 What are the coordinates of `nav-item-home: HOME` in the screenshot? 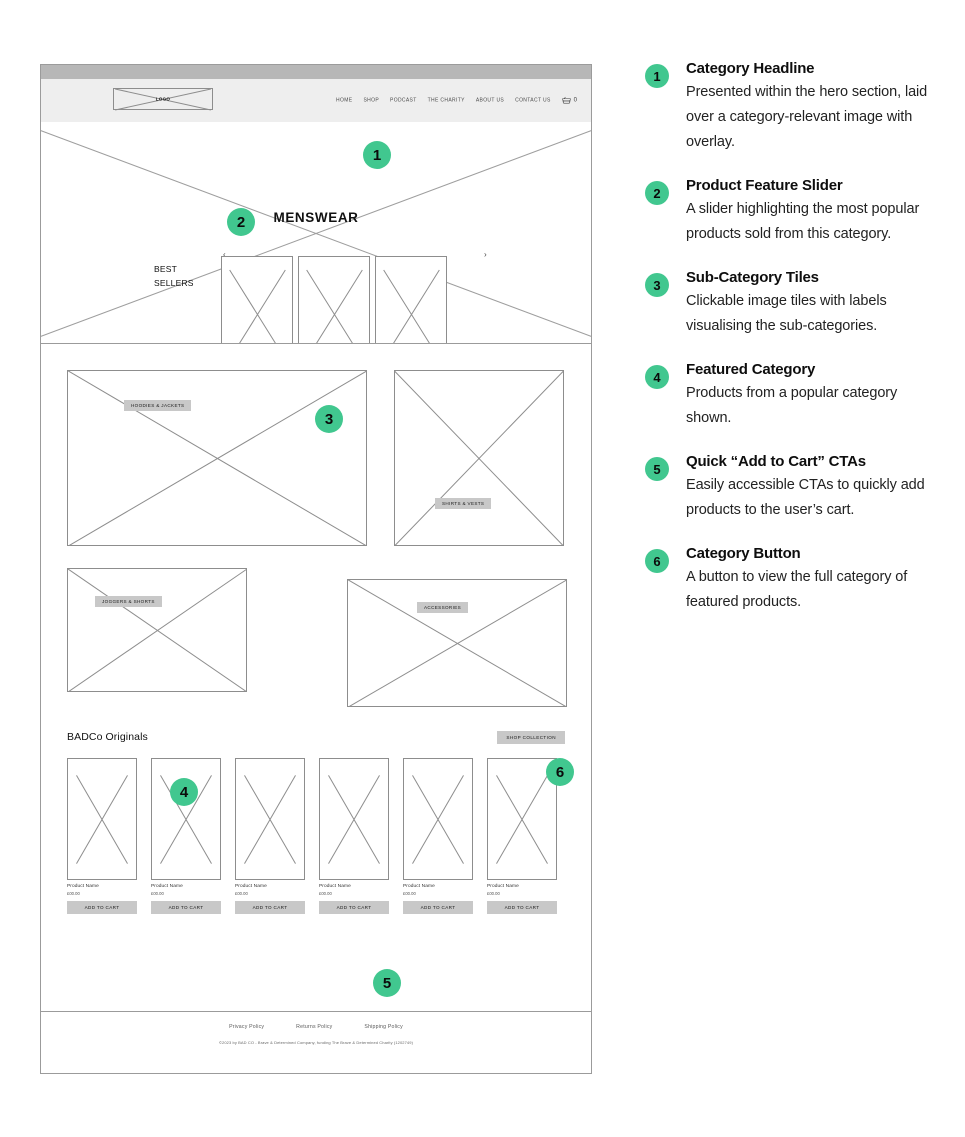 It's located at (344, 101).